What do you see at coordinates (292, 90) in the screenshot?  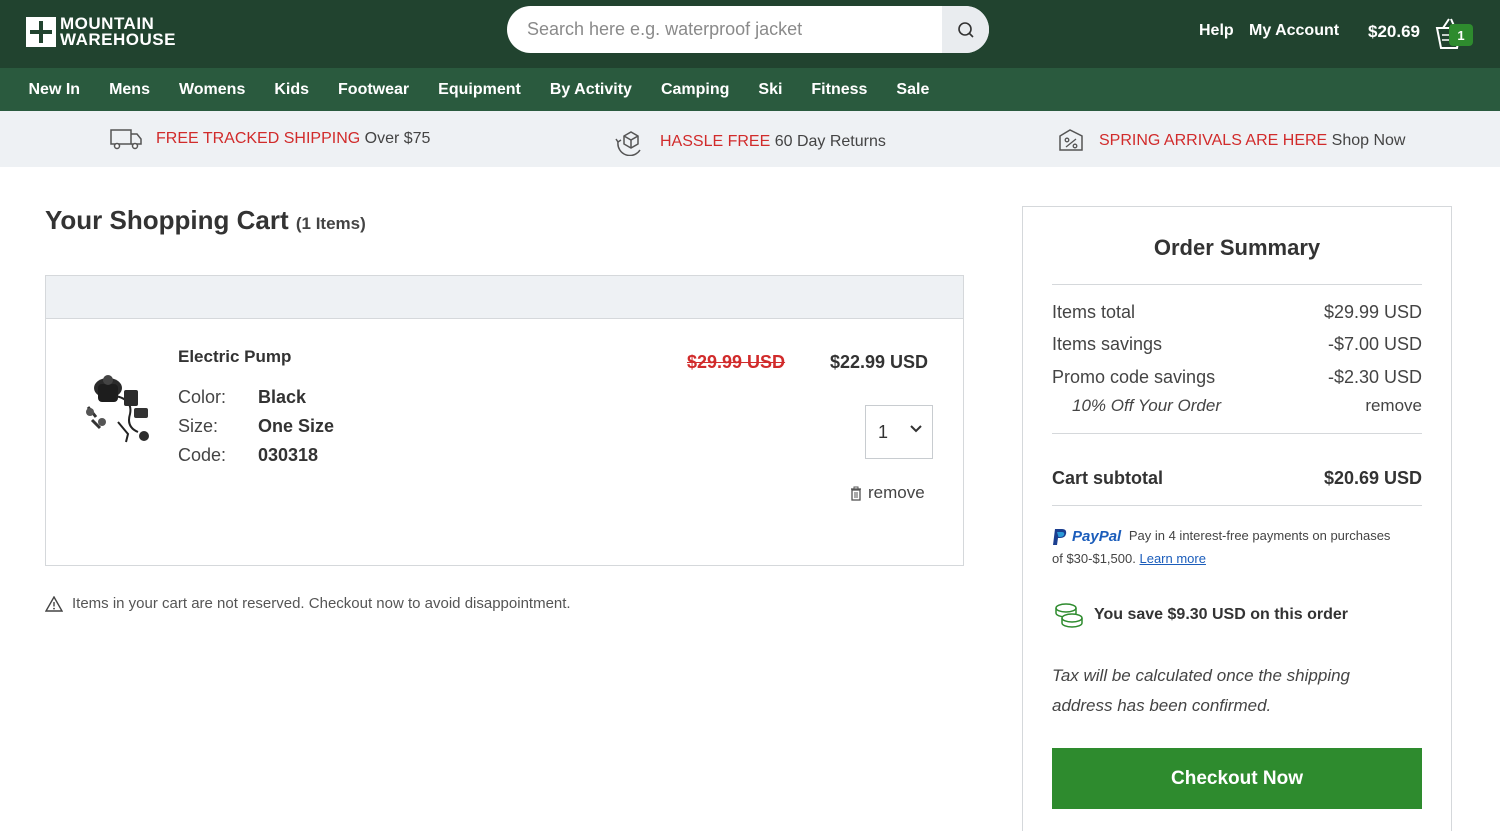 I see `nav-item-kids: Kids` at bounding box center [292, 90].